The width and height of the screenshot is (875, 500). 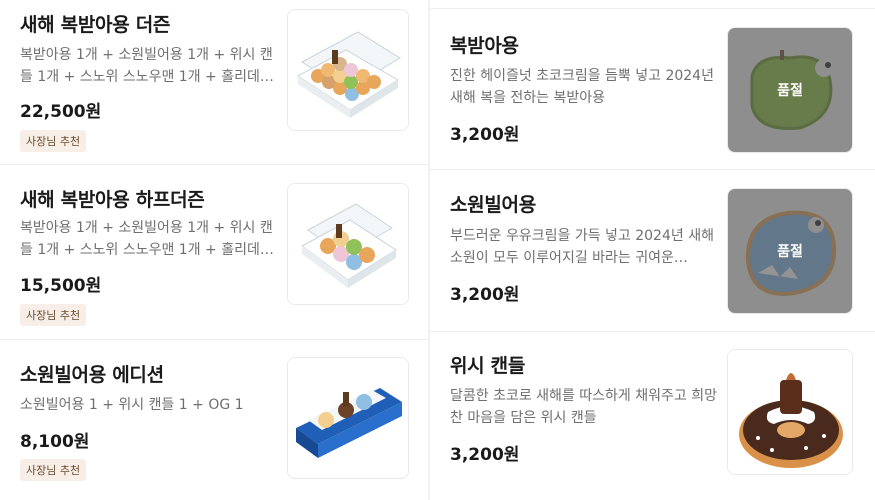 I want to click on item-name: 소원빌어용, so click(x=493, y=205).